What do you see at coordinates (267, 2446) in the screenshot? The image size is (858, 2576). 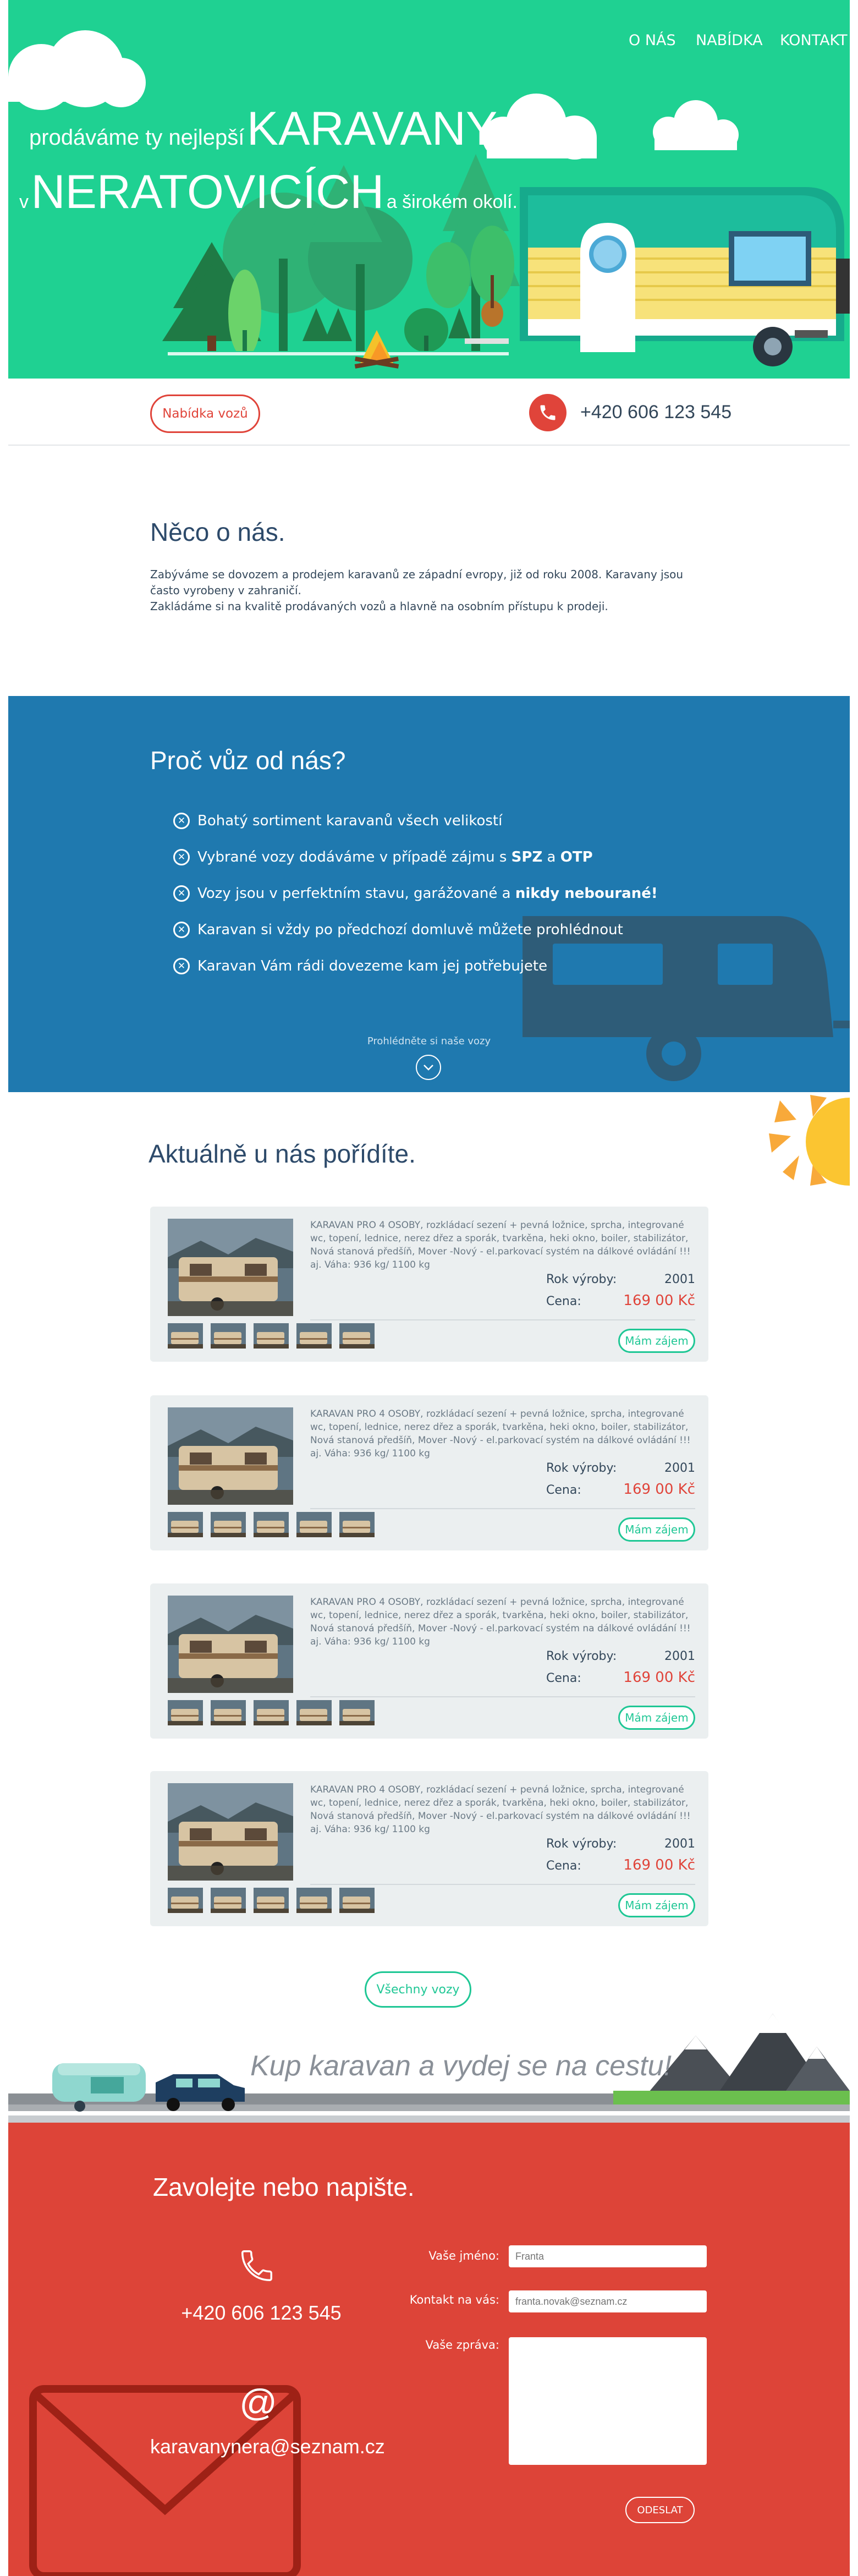 I see `contact-email: karavanynera@seznam.cz` at bounding box center [267, 2446].